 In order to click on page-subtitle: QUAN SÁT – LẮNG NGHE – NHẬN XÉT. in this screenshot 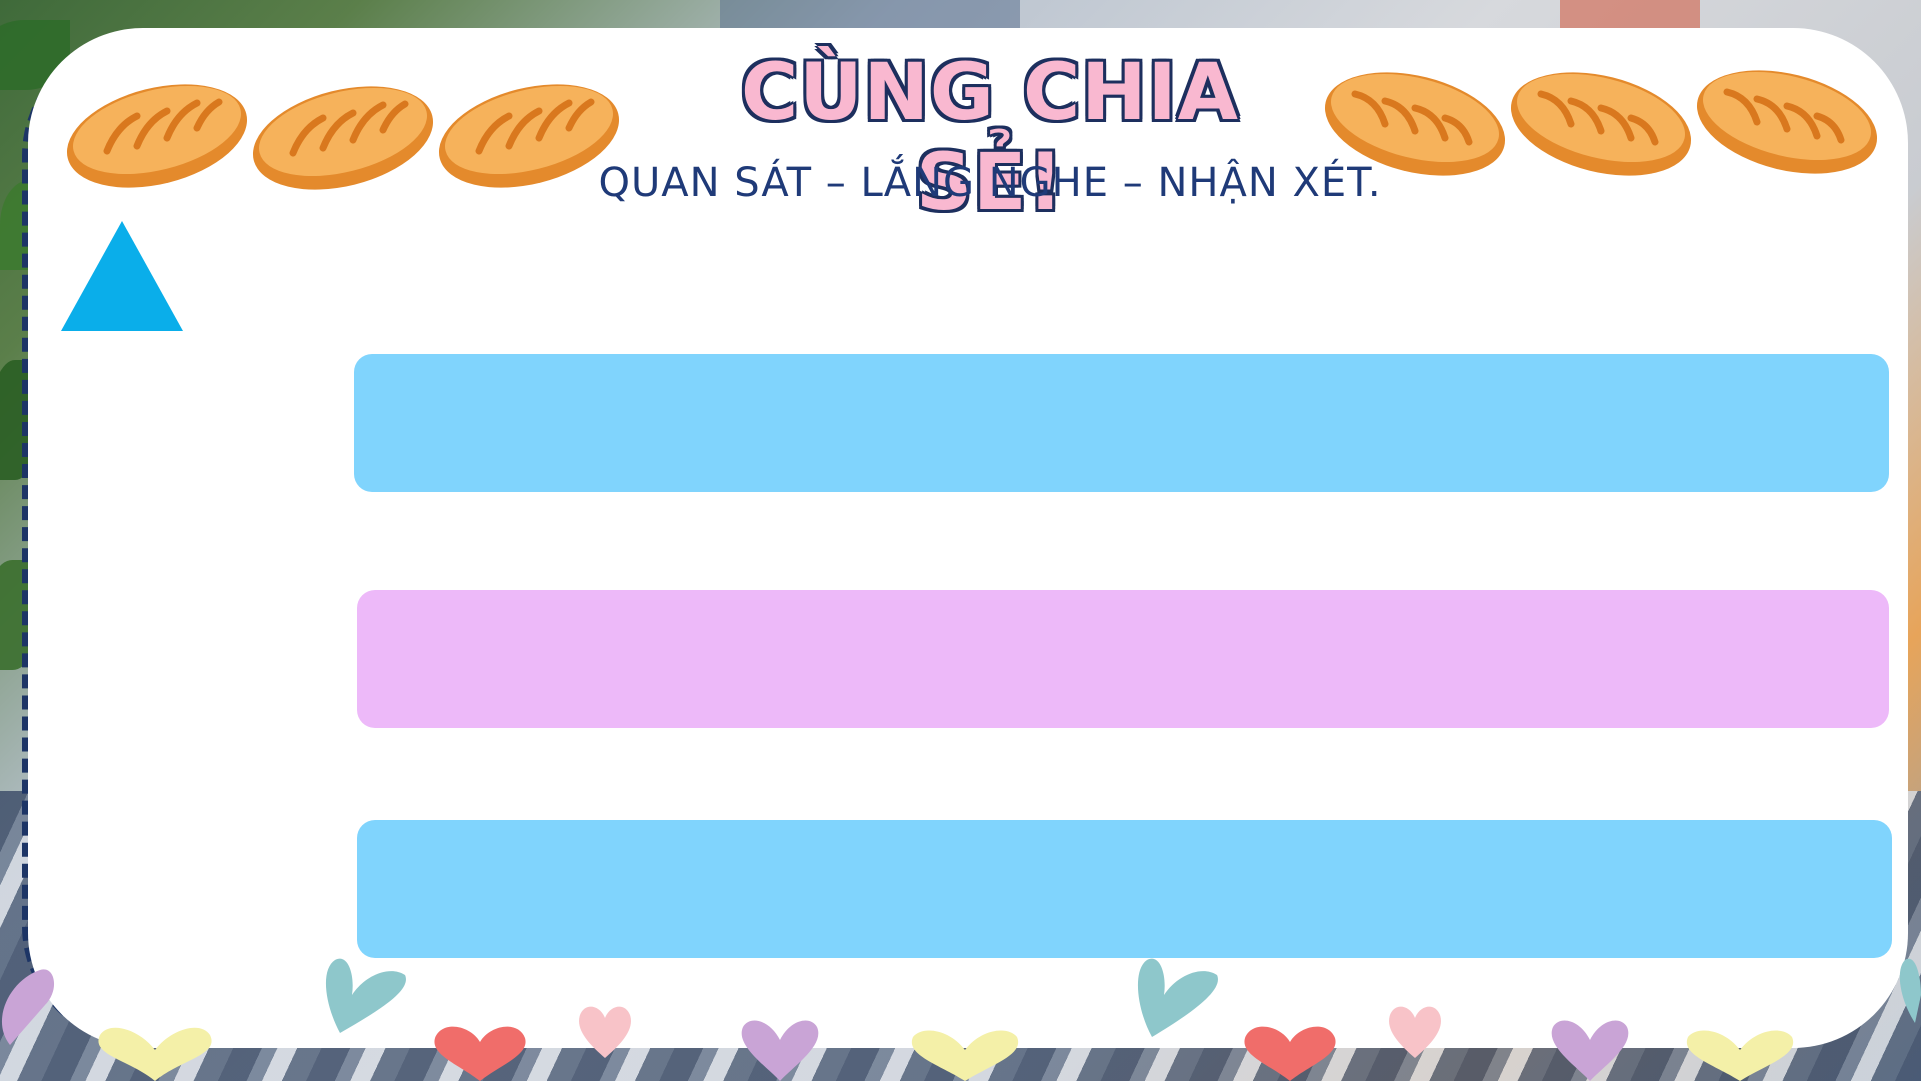, I will do `click(990, 183)`.